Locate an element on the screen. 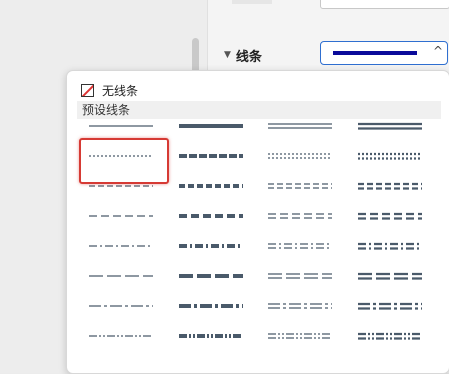 The height and width of the screenshot is (374, 449). preset-line-double-dotted is located at coordinates (308, 156).